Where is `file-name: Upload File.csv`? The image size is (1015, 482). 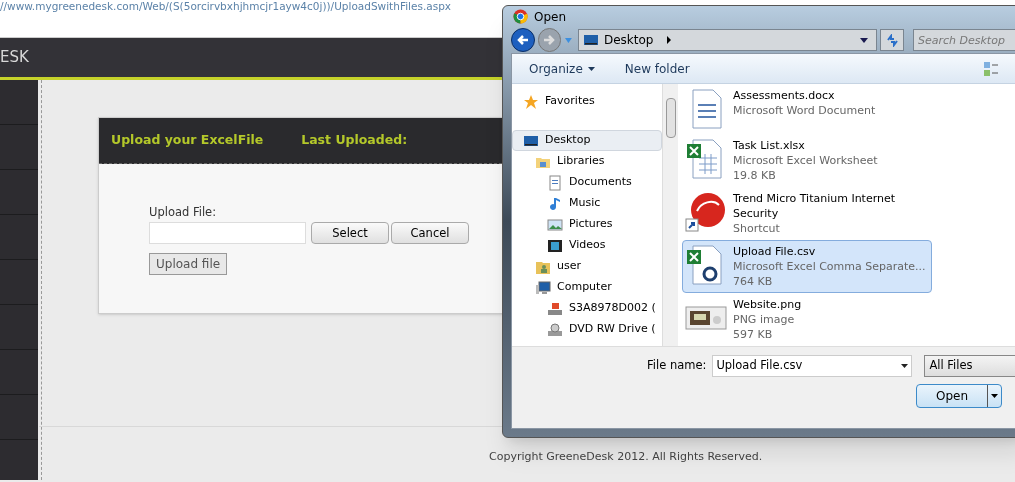 file-name: Upload File.csv is located at coordinates (775, 251).